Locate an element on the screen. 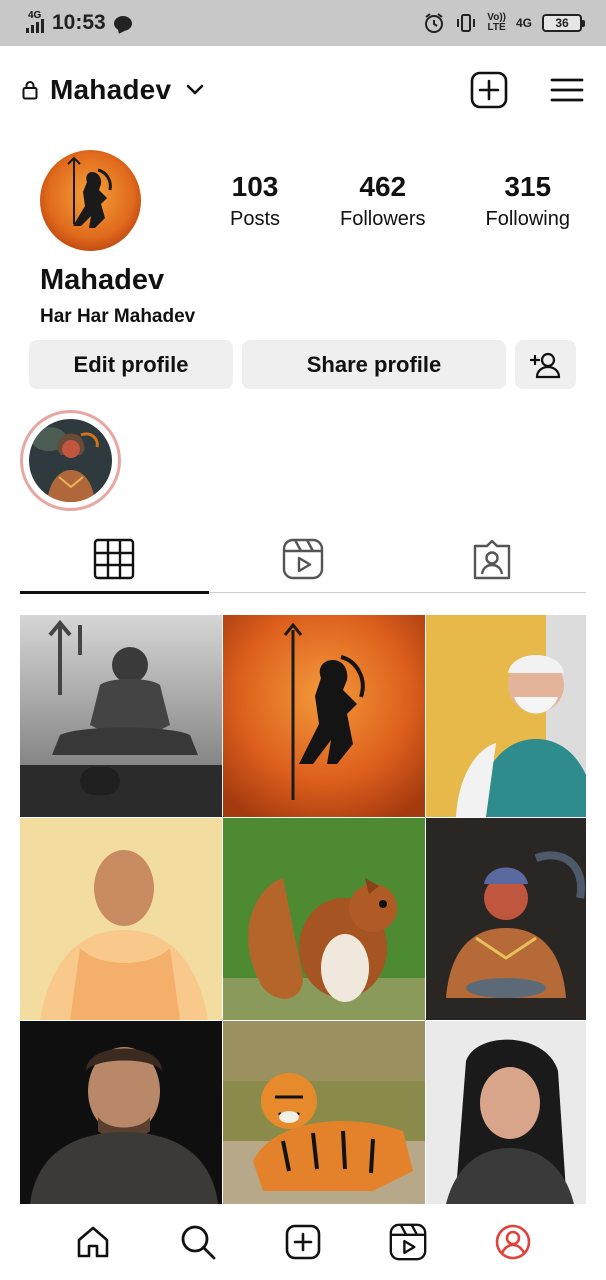 This screenshot has width=606, height=1280. stat-following: 315 Following is located at coordinates (528, 201).